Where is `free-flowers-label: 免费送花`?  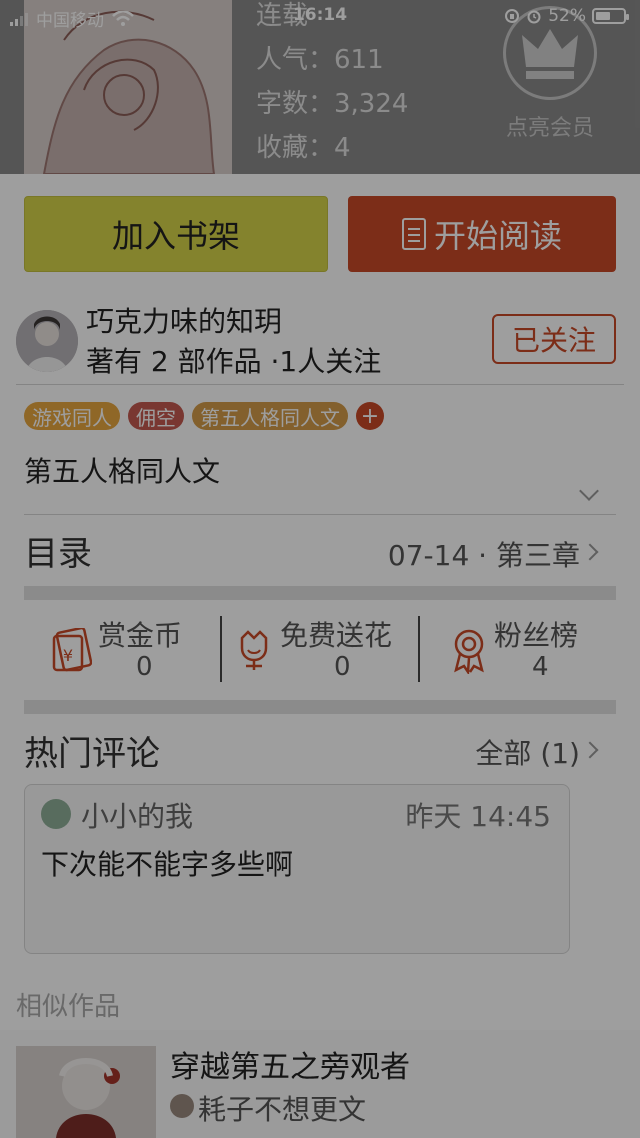 free-flowers-label: 免费送花 is located at coordinates (336, 635).